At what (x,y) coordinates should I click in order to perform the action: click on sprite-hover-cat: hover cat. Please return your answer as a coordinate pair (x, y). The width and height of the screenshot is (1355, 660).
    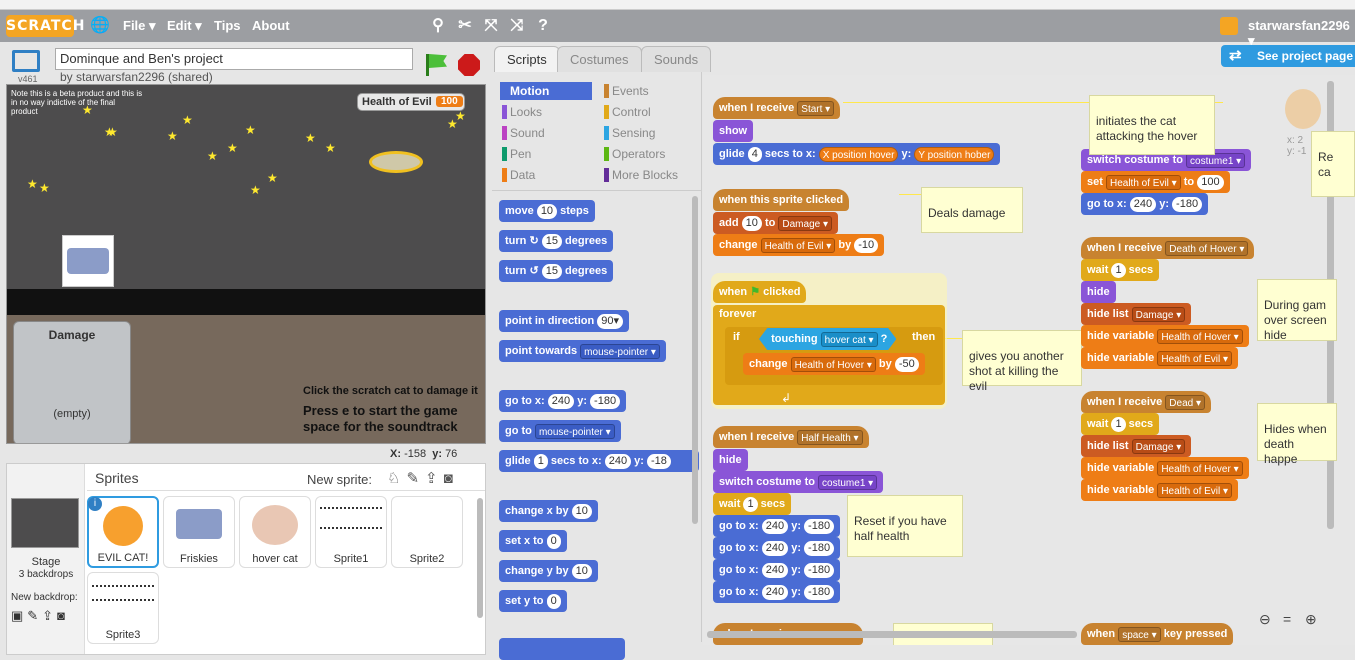
    Looking at the image, I should click on (275, 532).